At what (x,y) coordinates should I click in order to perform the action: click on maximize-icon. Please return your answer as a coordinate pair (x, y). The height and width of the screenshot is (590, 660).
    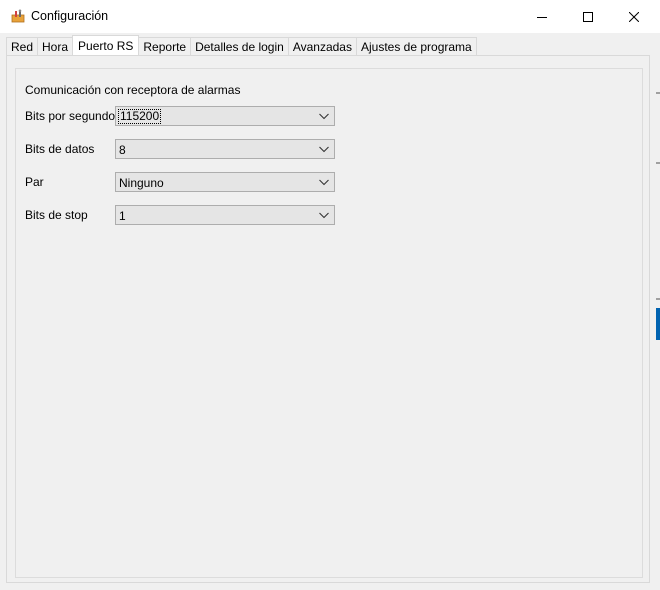
    Looking at the image, I should click on (588, 16).